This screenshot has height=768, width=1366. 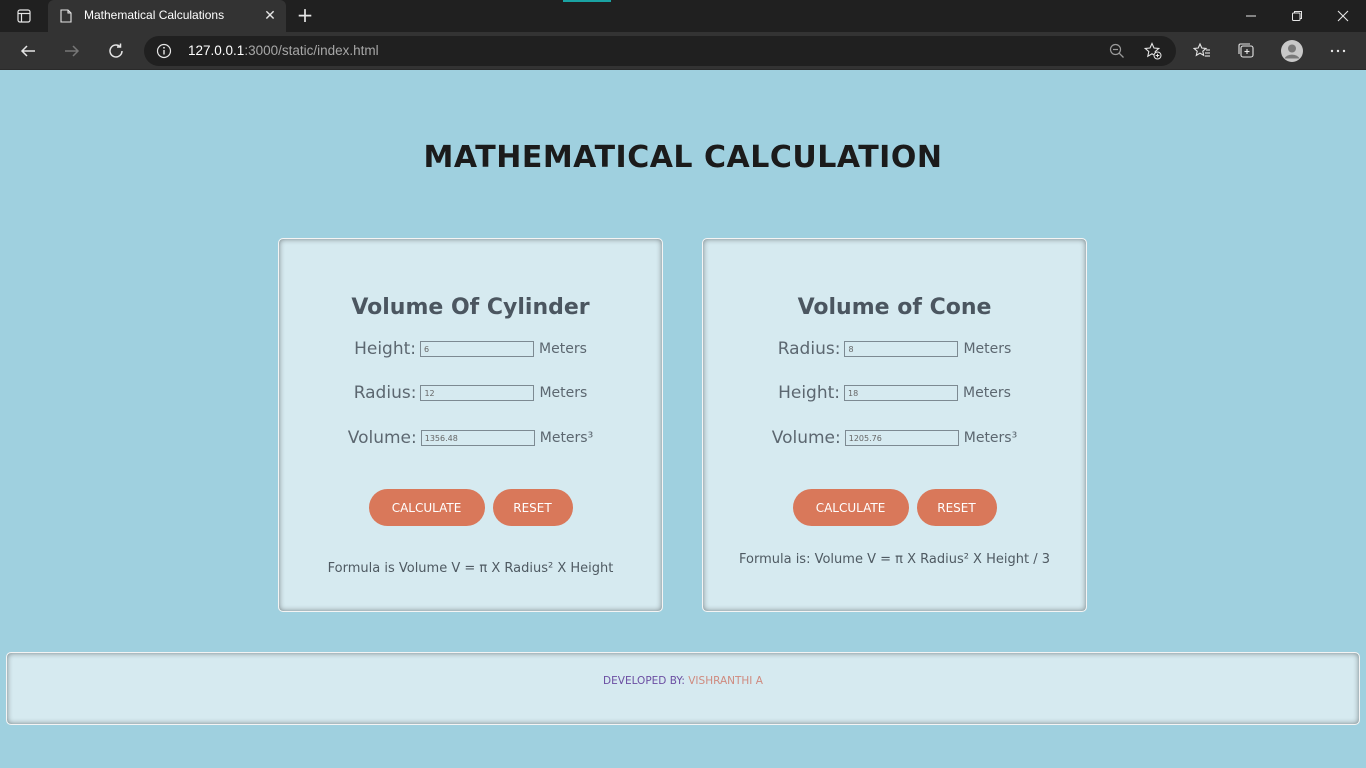 I want to click on close-icon, so click(x=1343, y=16).